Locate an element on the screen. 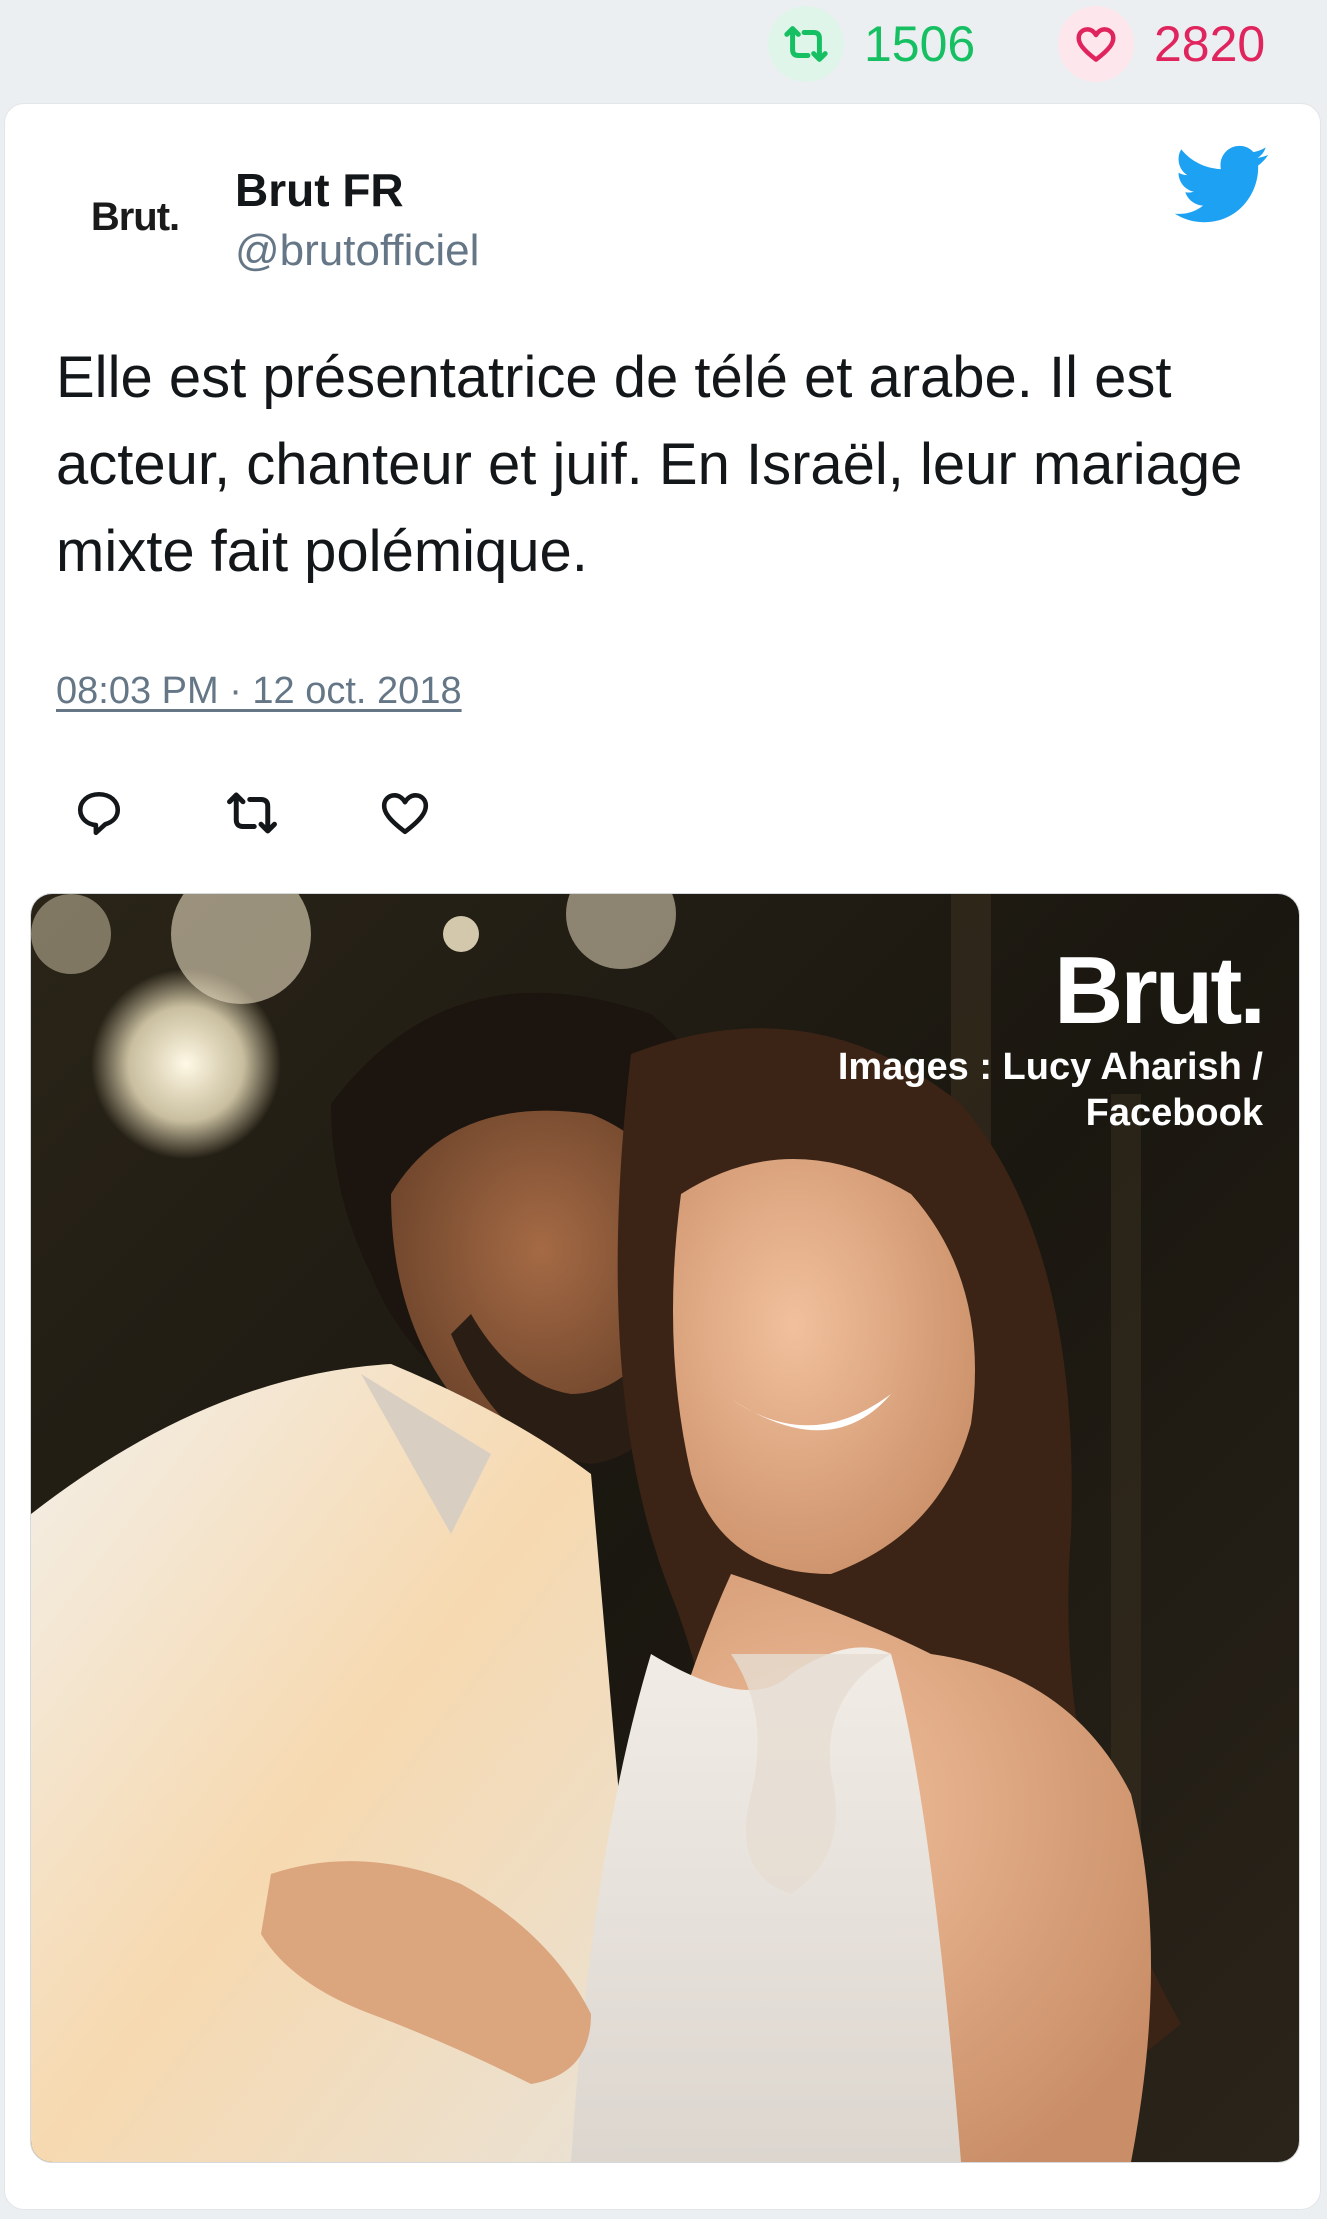 This screenshot has width=1327, height=2219. reply-icon is located at coordinates (99, 813).